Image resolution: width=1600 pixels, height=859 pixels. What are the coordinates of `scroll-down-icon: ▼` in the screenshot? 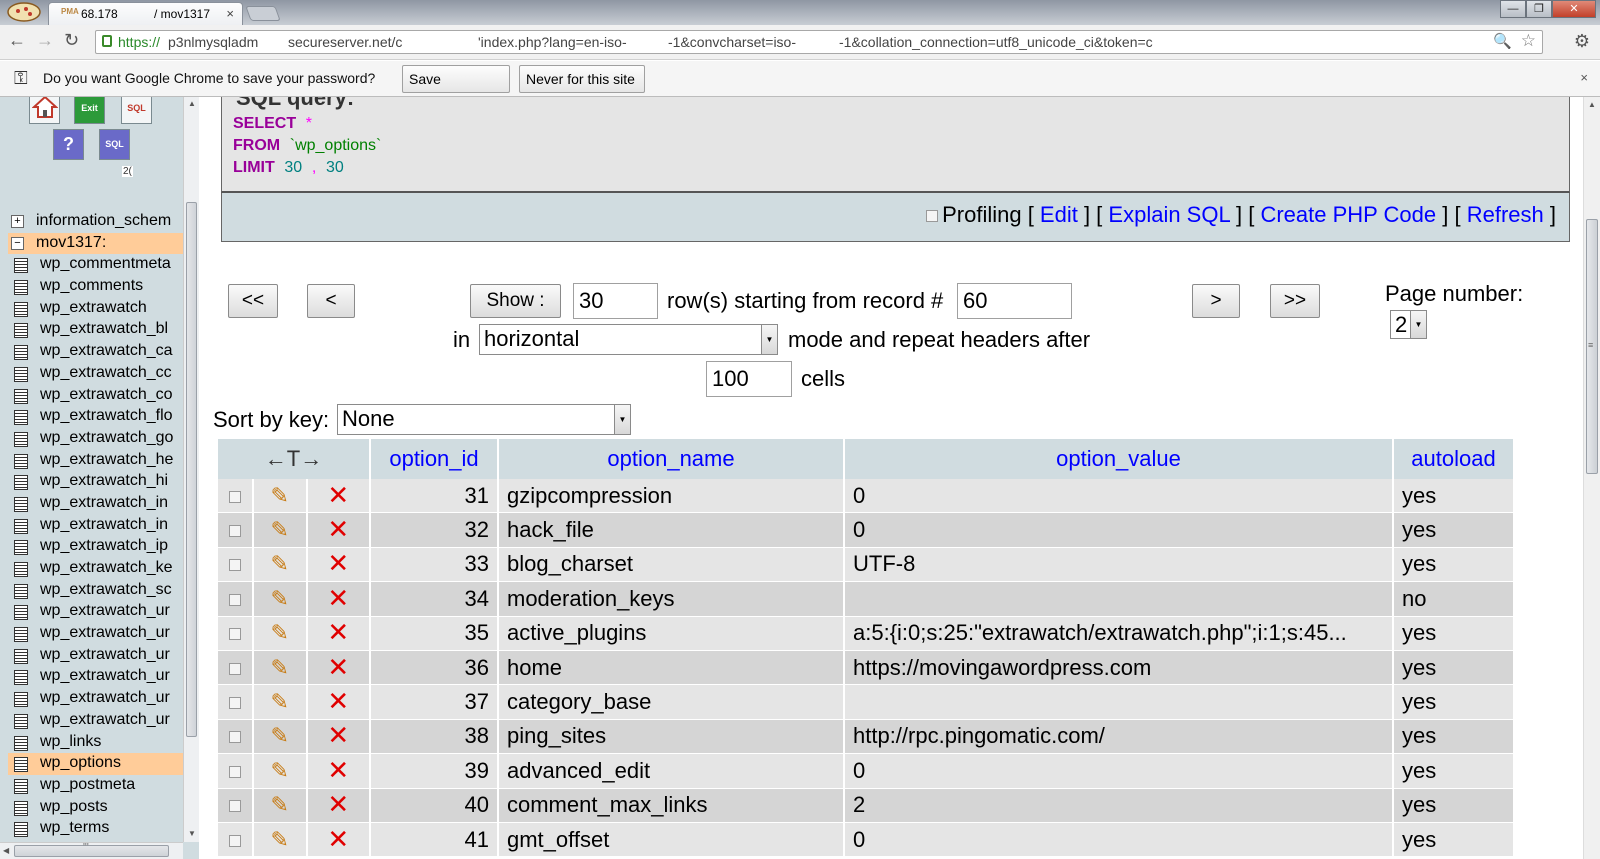 It's located at (192, 833).